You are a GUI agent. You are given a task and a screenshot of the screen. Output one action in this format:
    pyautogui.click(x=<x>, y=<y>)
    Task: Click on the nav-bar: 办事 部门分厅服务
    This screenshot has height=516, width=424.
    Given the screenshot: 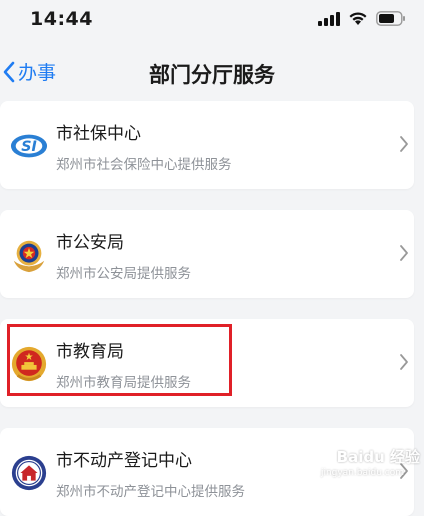 What is the action you would take?
    pyautogui.click(x=212, y=73)
    